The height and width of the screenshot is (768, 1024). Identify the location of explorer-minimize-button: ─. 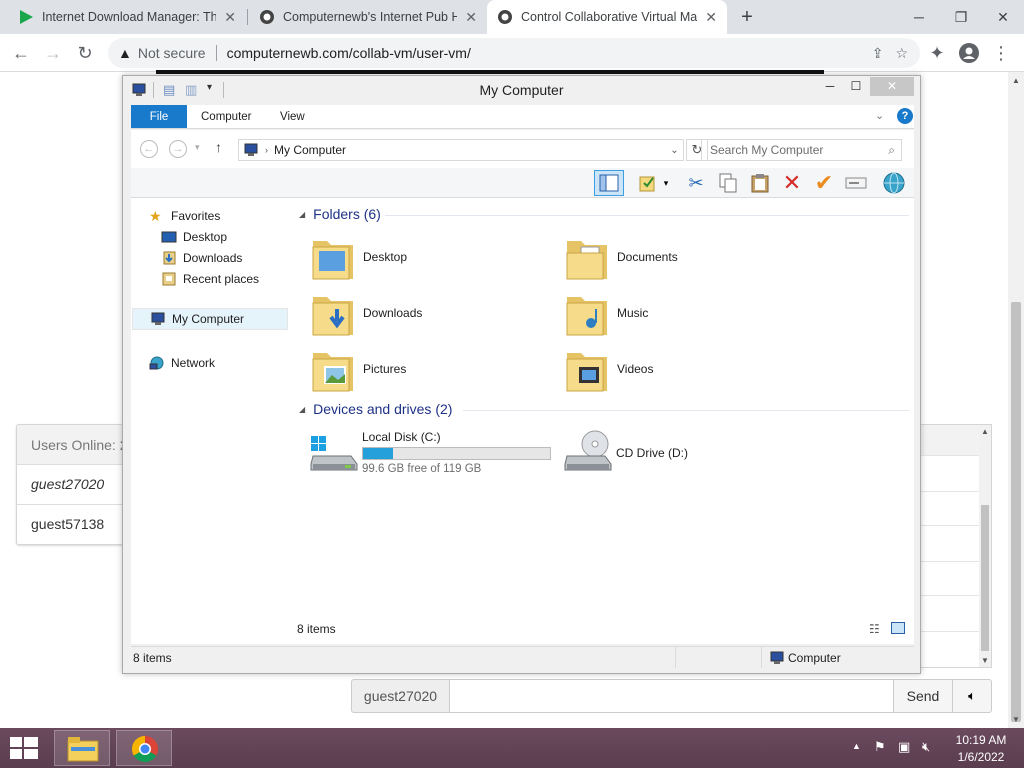
(830, 86).